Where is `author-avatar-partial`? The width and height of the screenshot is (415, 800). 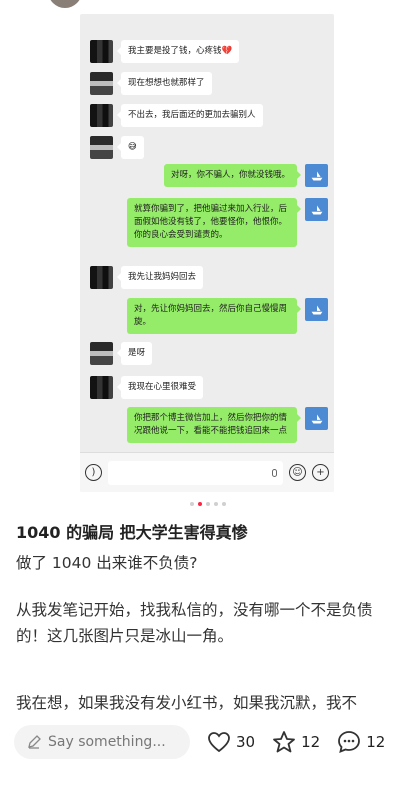
author-avatar-partial is located at coordinates (65, 4).